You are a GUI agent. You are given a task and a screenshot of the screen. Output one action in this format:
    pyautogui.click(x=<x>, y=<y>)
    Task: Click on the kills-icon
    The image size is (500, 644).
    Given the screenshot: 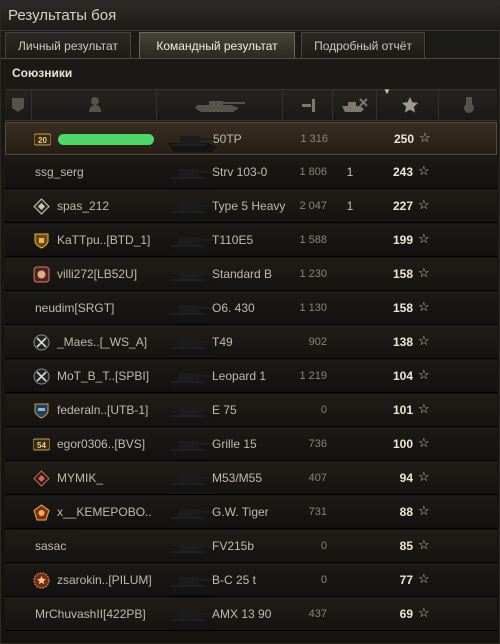 What is the action you would take?
    pyautogui.click(x=355, y=105)
    